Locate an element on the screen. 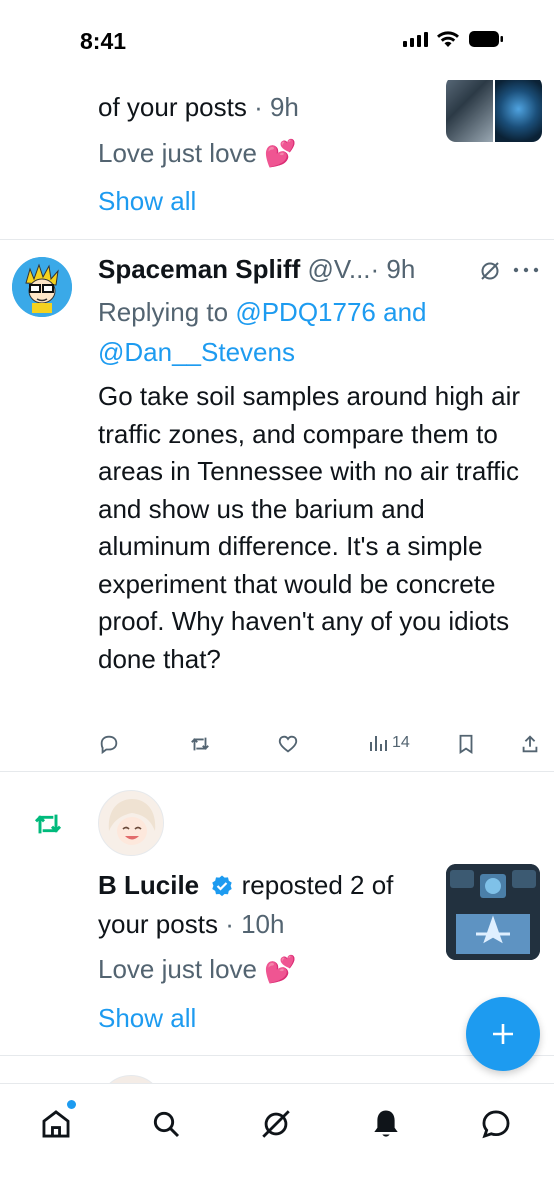 The height and width of the screenshot is (1199, 554). views-button: 14 is located at coordinates (389, 743).